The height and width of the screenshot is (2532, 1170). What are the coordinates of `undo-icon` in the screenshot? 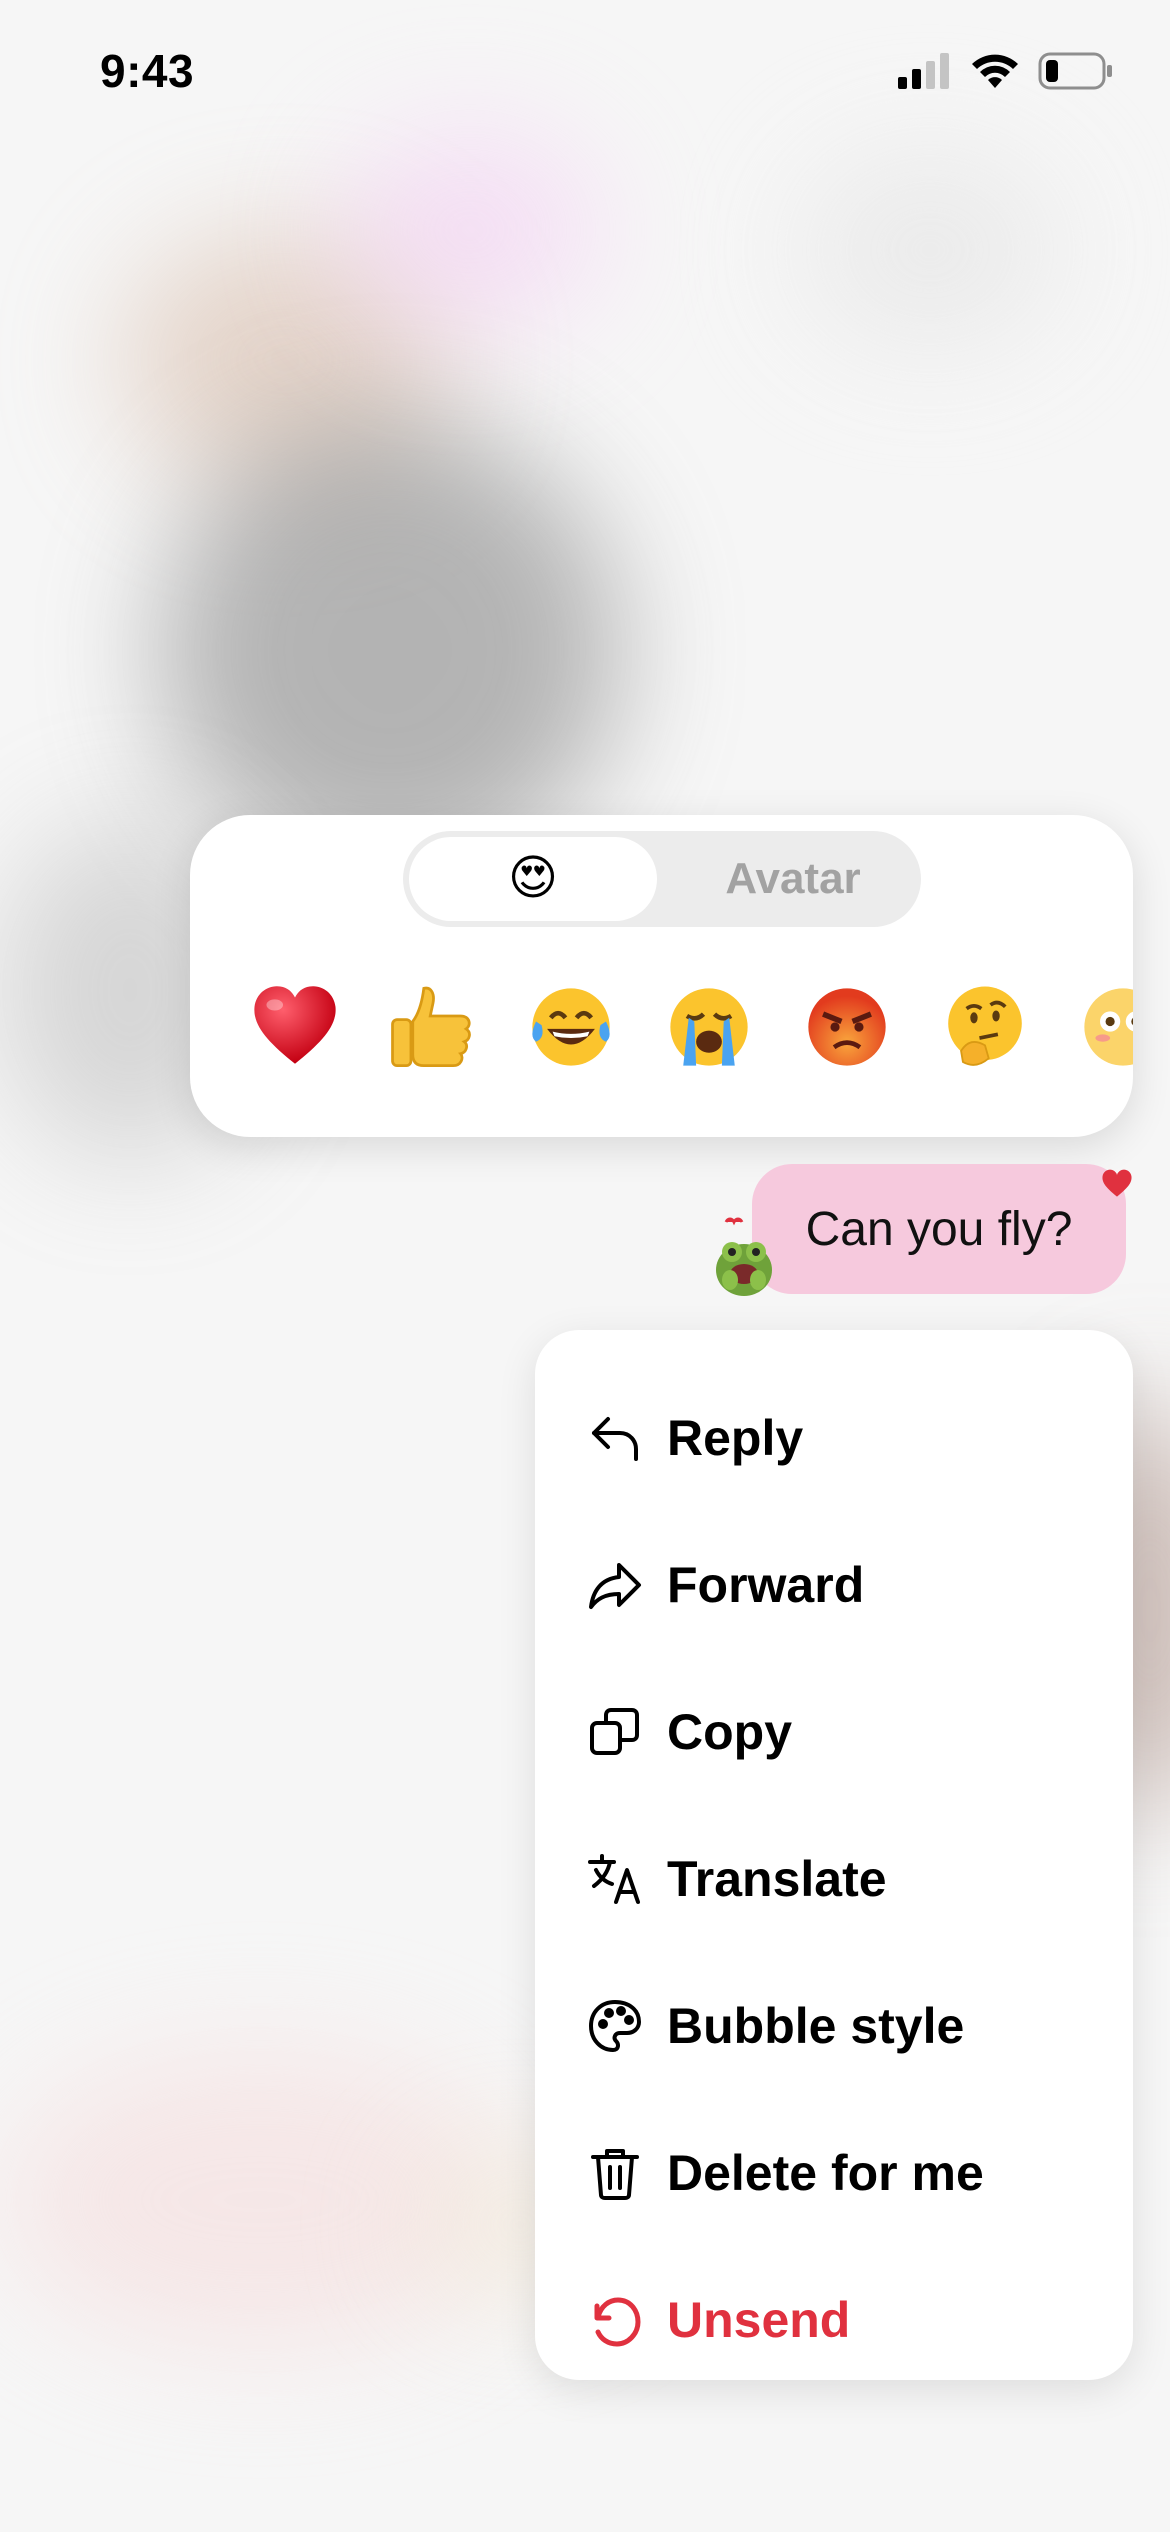 It's located at (615, 2320).